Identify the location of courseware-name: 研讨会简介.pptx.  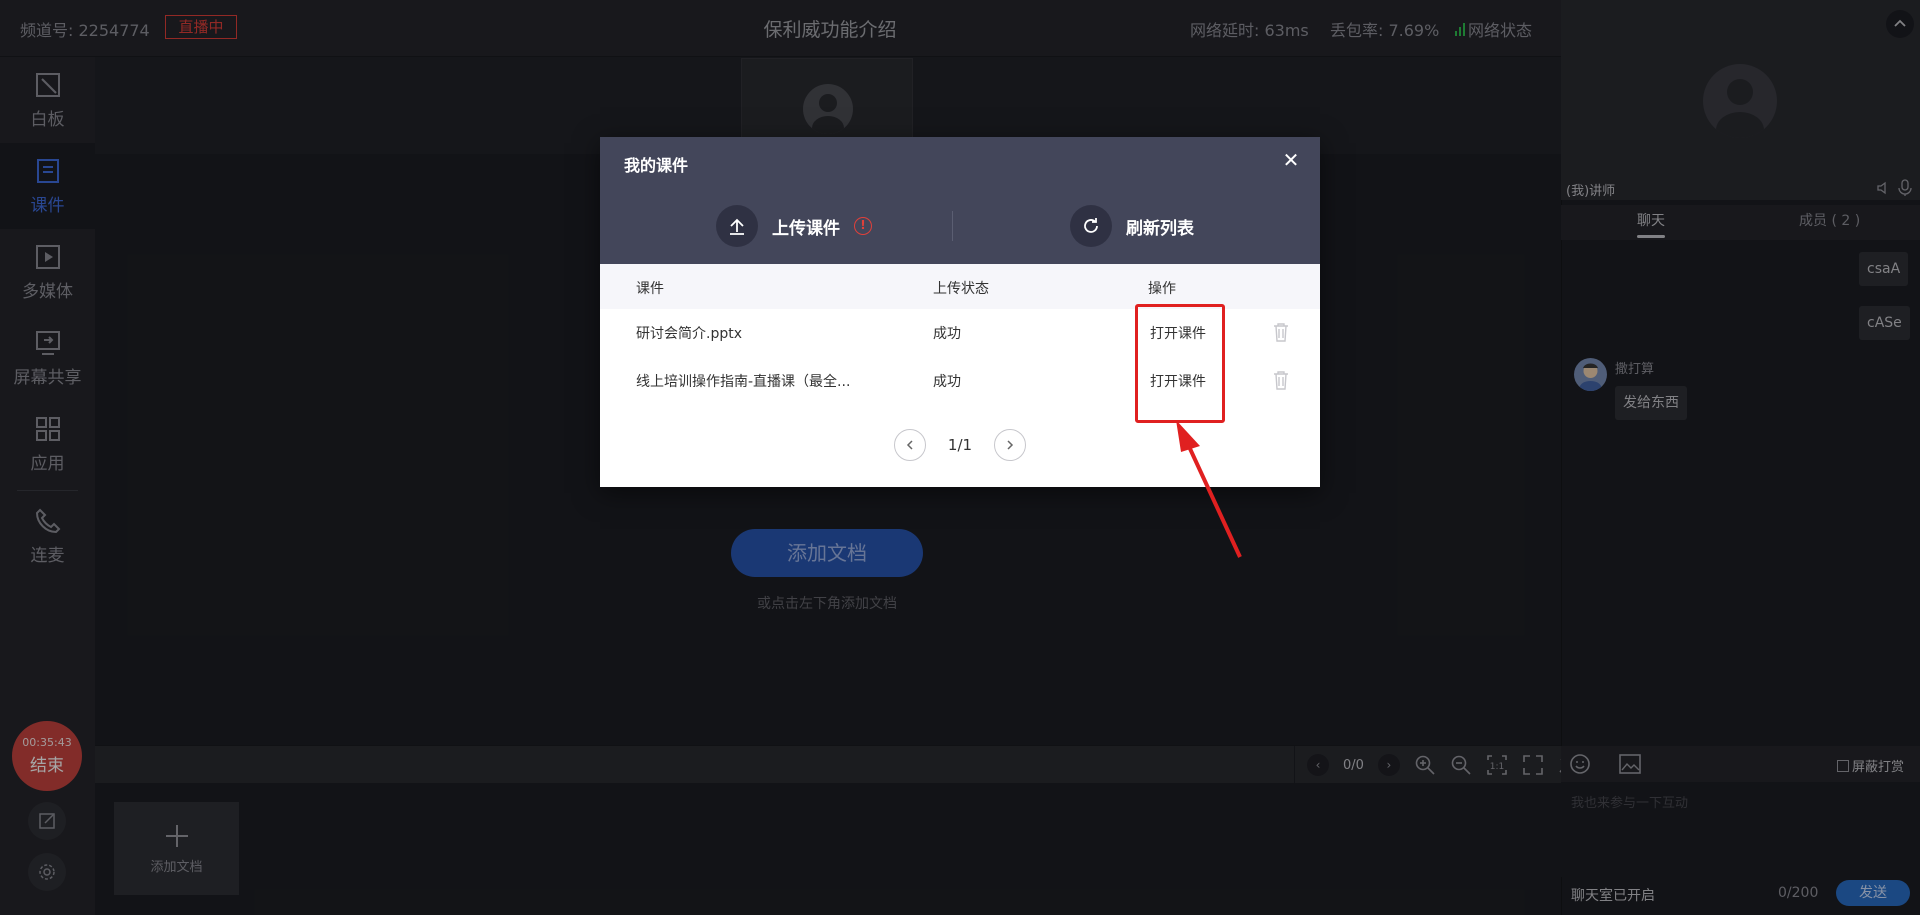
(689, 334).